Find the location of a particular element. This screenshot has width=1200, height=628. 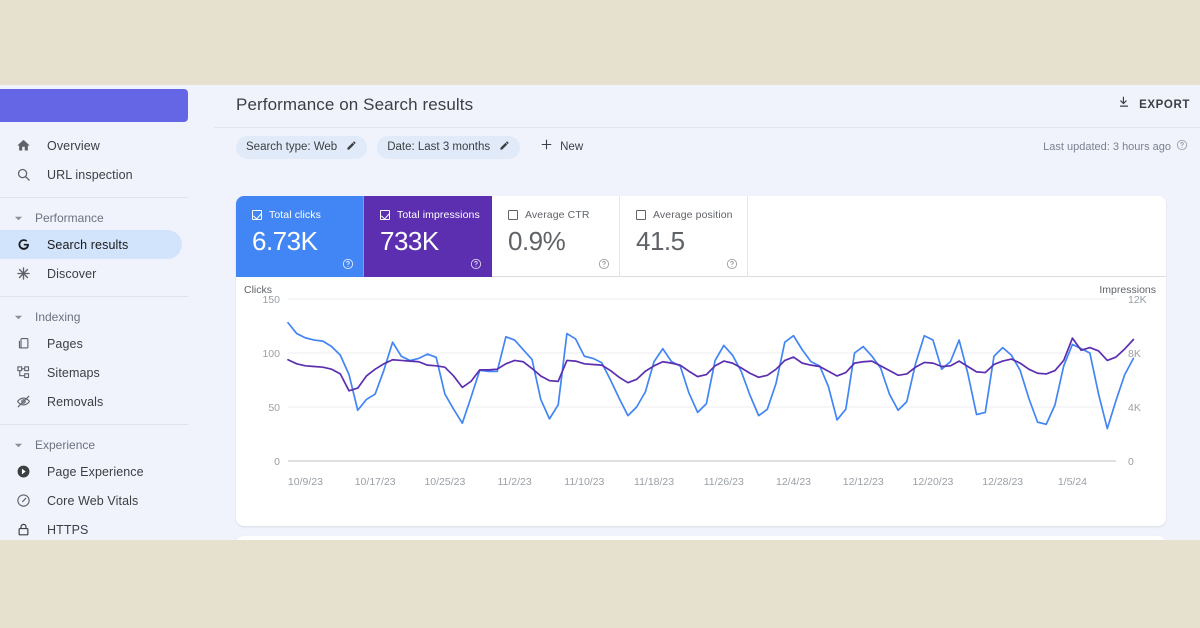

sidebar-item-label: Discover is located at coordinates (72, 273).